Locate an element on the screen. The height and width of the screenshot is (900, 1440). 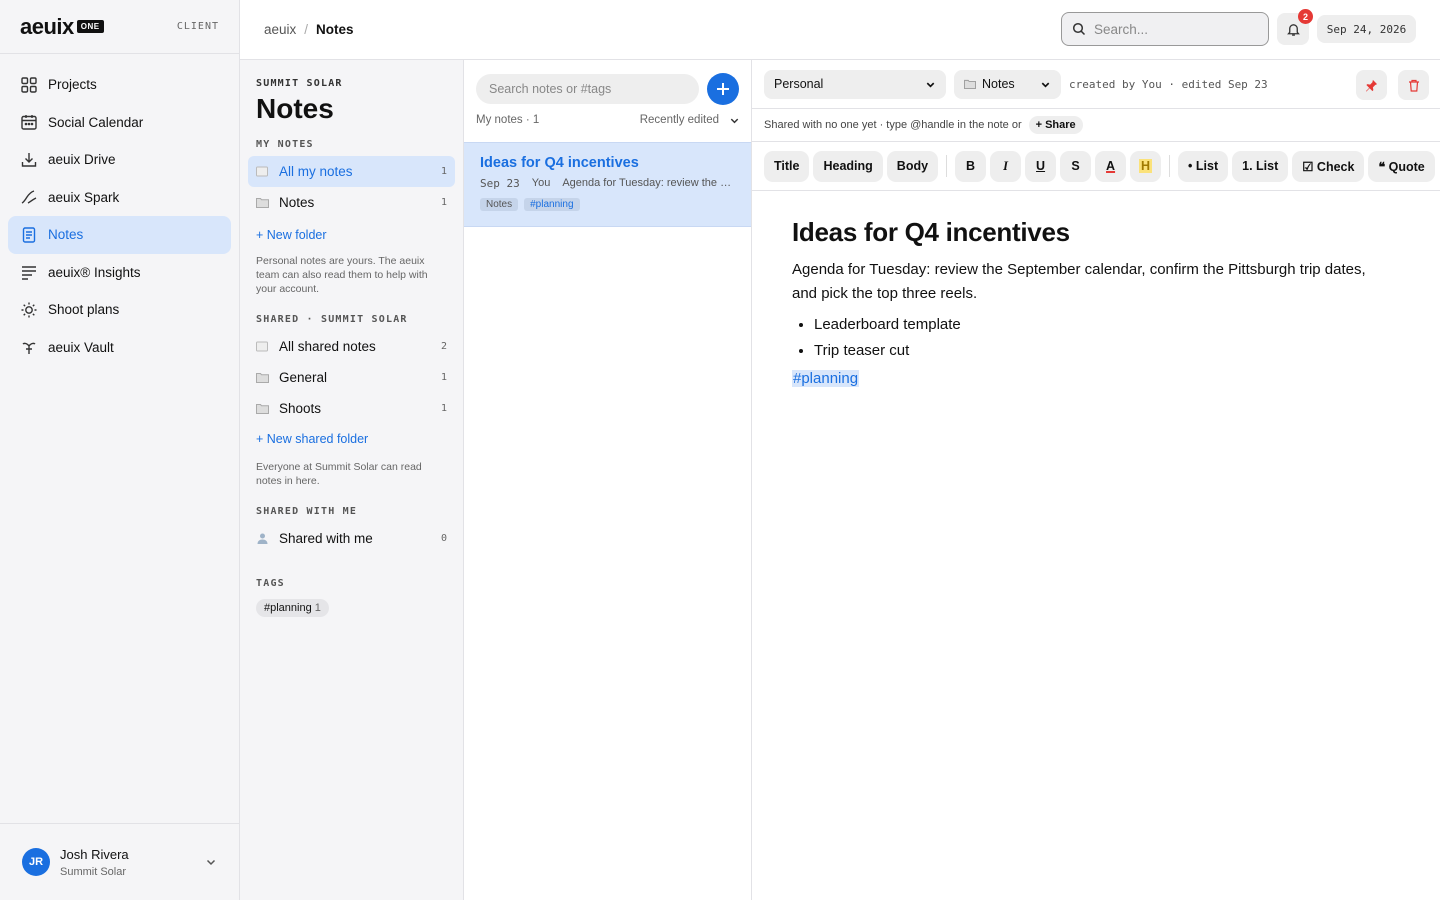
bold-button: B is located at coordinates (971, 166).